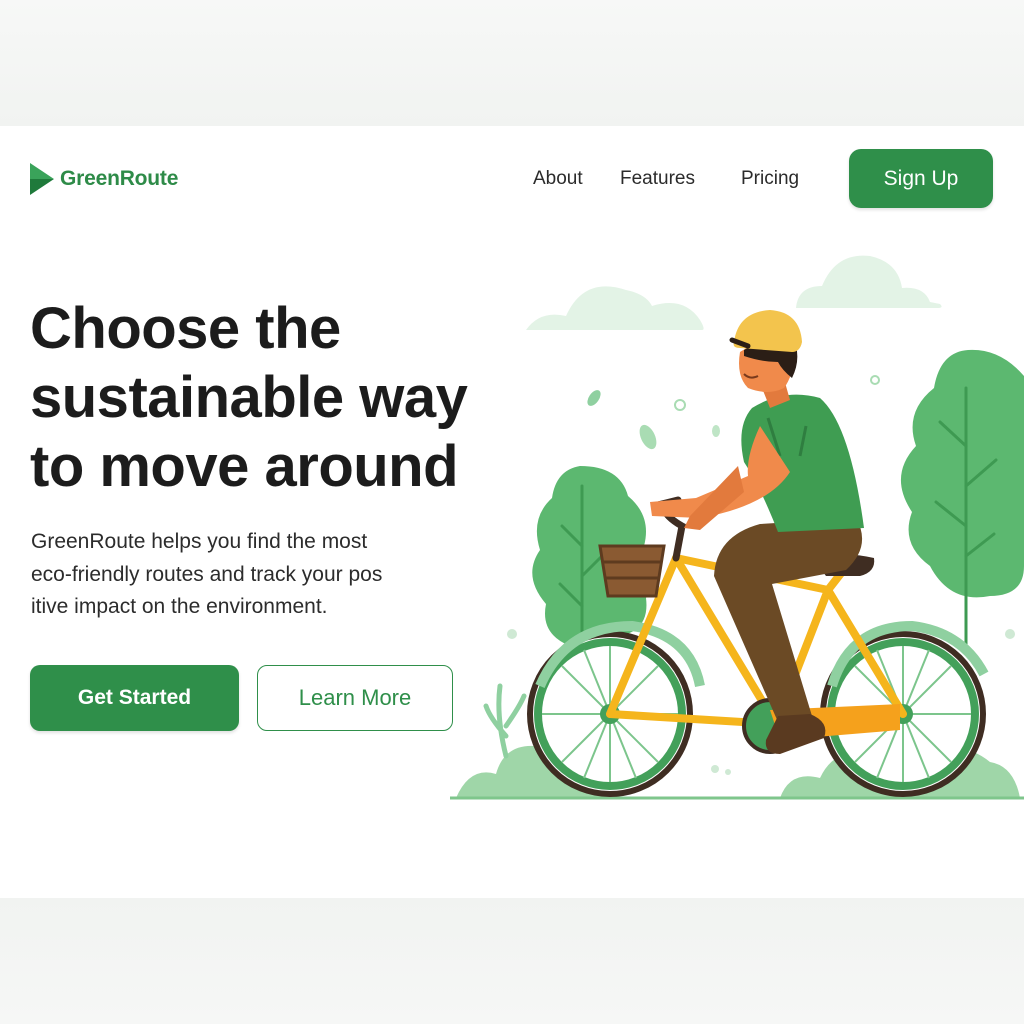 This screenshot has width=1024, height=1024. What do you see at coordinates (505, 721) in the screenshot?
I see `plant-icon` at bounding box center [505, 721].